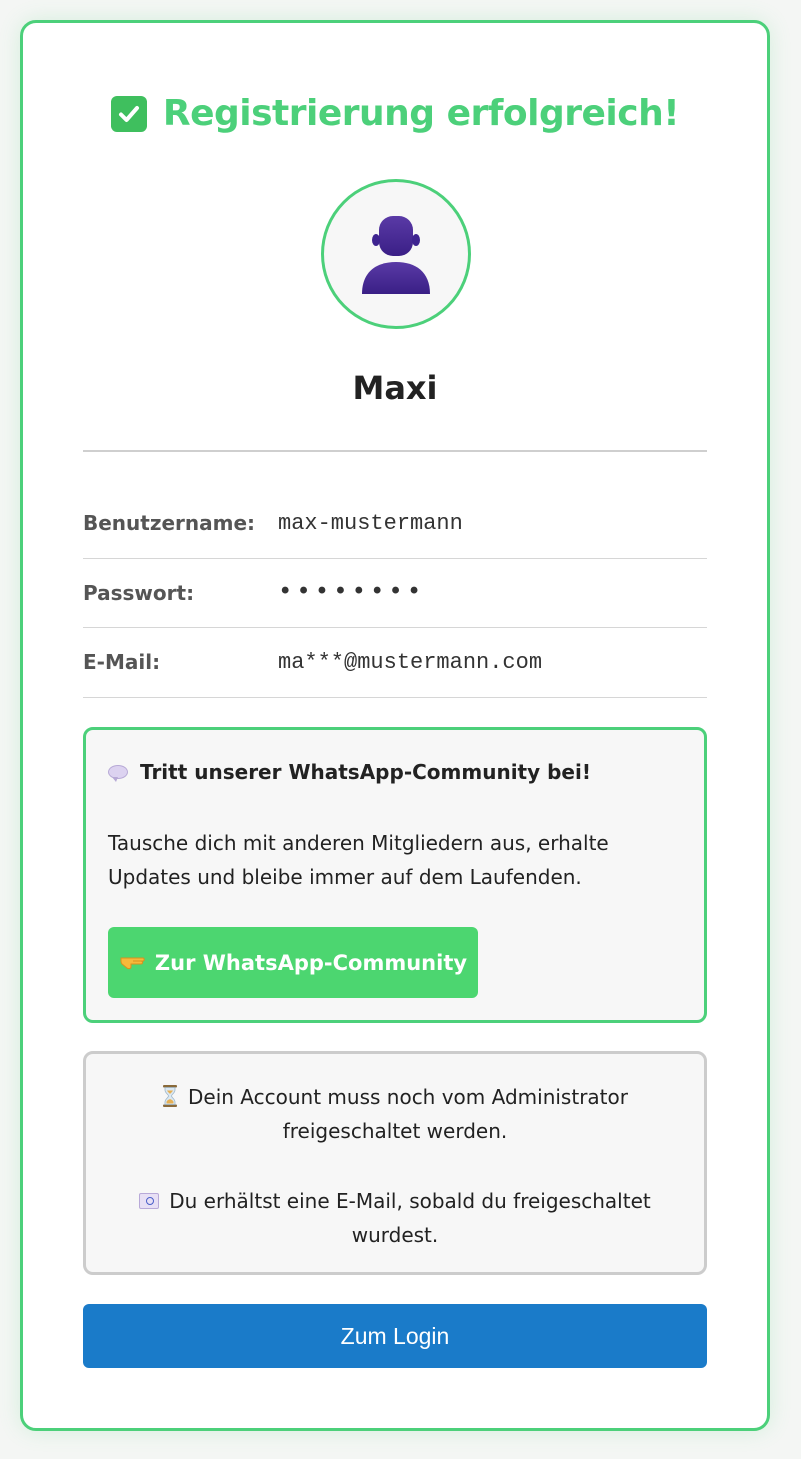  Describe the element at coordinates (395, 451) in the screenshot. I see `divider` at that location.